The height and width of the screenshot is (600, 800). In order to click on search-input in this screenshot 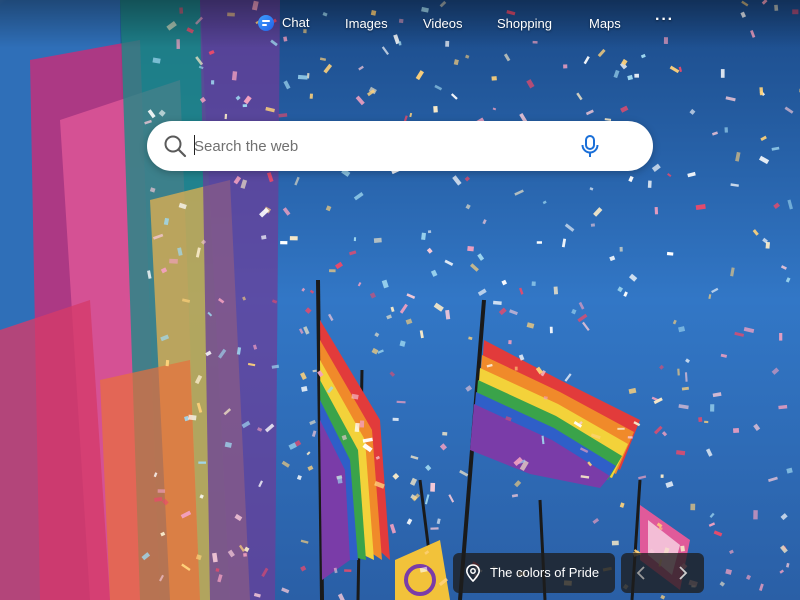, I will do `click(379, 146)`.